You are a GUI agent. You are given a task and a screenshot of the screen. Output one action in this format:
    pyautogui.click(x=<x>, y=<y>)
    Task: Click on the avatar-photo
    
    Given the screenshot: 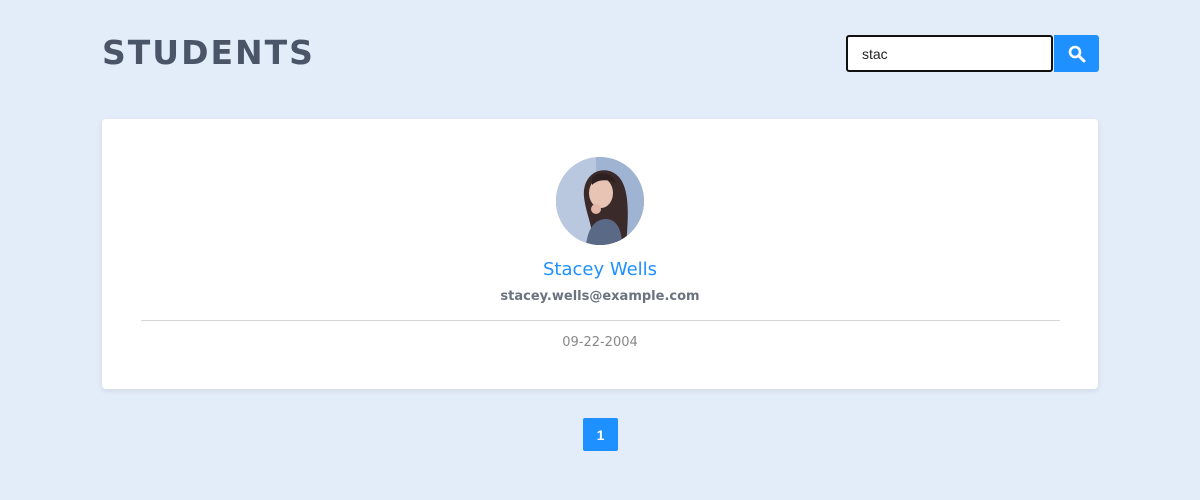 What is the action you would take?
    pyautogui.click(x=600, y=201)
    